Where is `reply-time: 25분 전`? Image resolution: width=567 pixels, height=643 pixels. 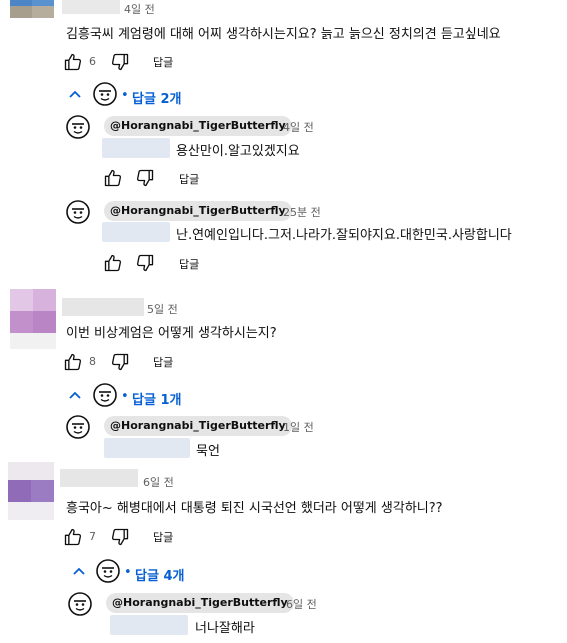 reply-time: 25분 전 is located at coordinates (302, 212).